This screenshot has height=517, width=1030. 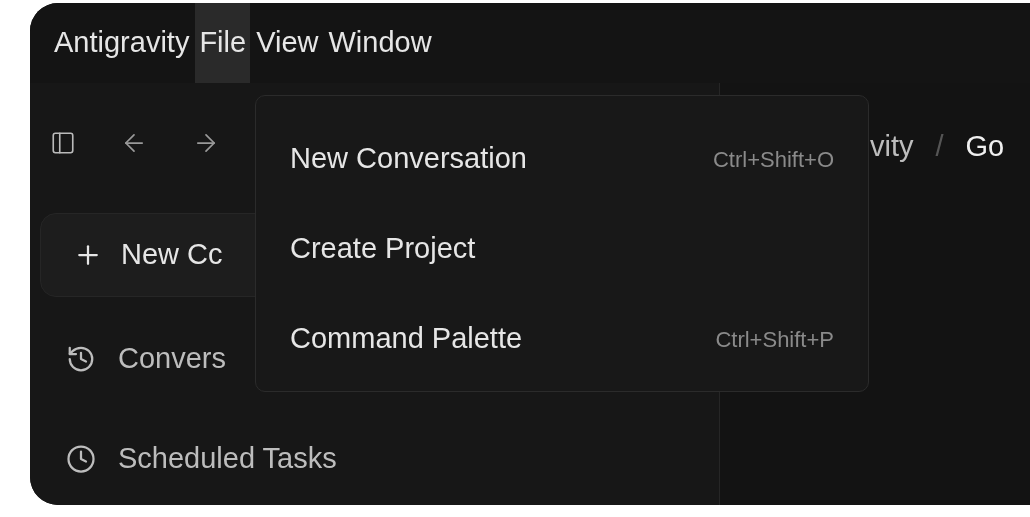 What do you see at coordinates (939, 146) in the screenshot?
I see `breadcrumb-item: /` at bounding box center [939, 146].